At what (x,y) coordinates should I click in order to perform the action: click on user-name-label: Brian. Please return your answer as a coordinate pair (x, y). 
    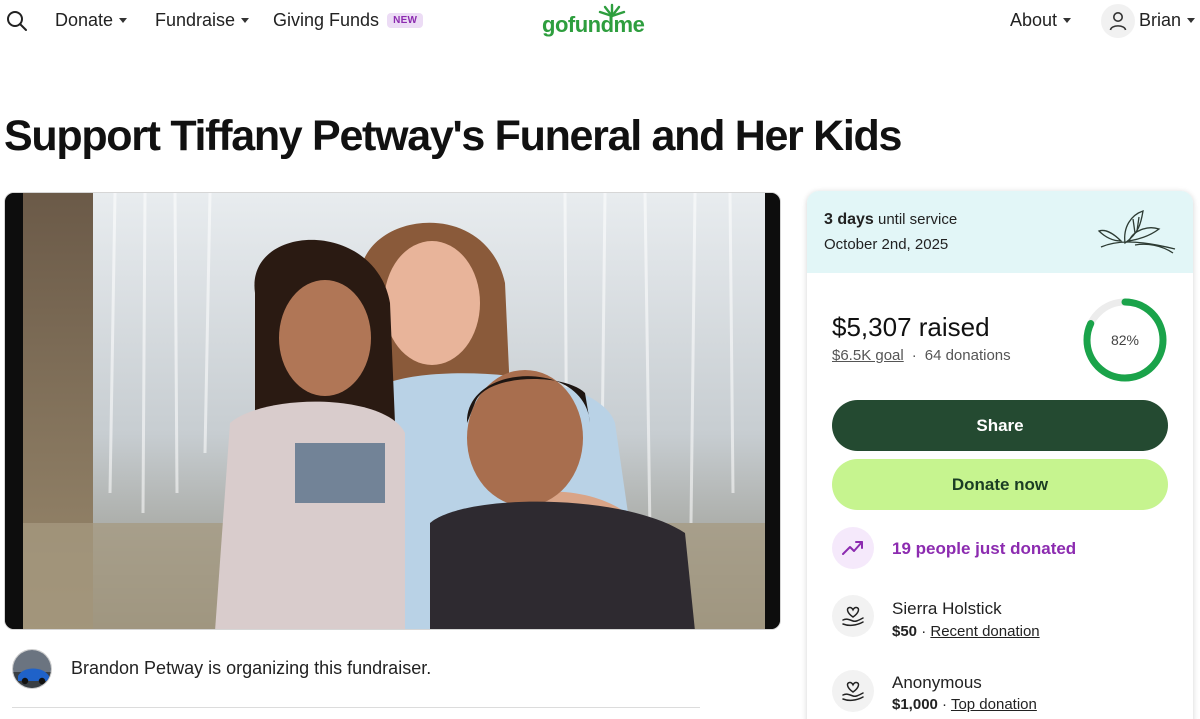
    Looking at the image, I should click on (1160, 20).